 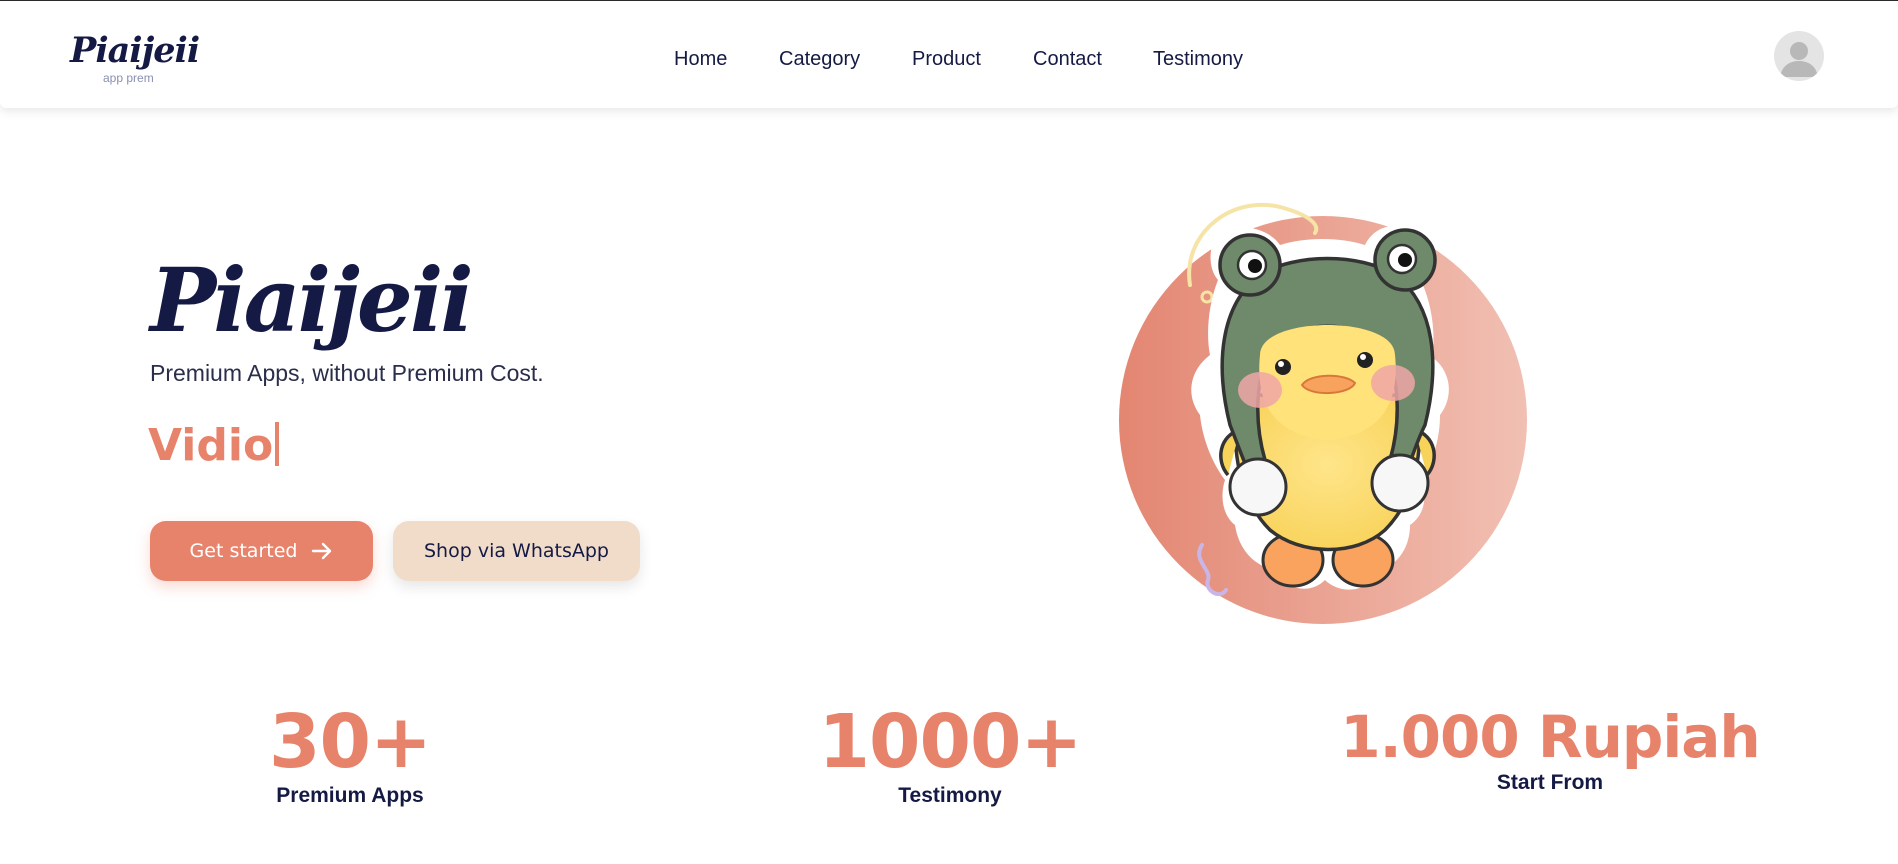 I want to click on nav-product: Product, so click(x=946, y=59).